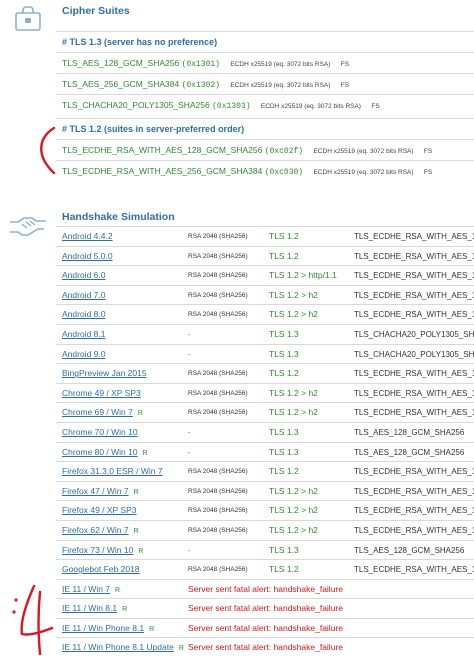 Image resolution: width=474 pixels, height=666 pixels. What do you see at coordinates (98, 549) in the screenshot?
I see `client-name: Firefox 73 / Win 10` at bounding box center [98, 549].